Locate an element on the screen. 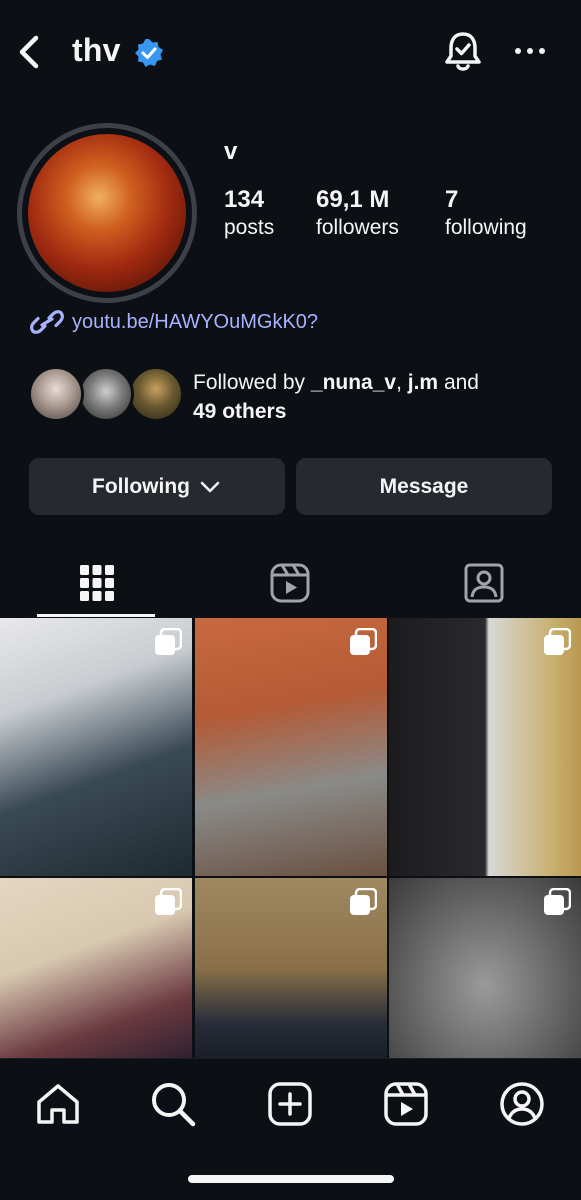  stat-following: 7 following is located at coordinates (486, 213).